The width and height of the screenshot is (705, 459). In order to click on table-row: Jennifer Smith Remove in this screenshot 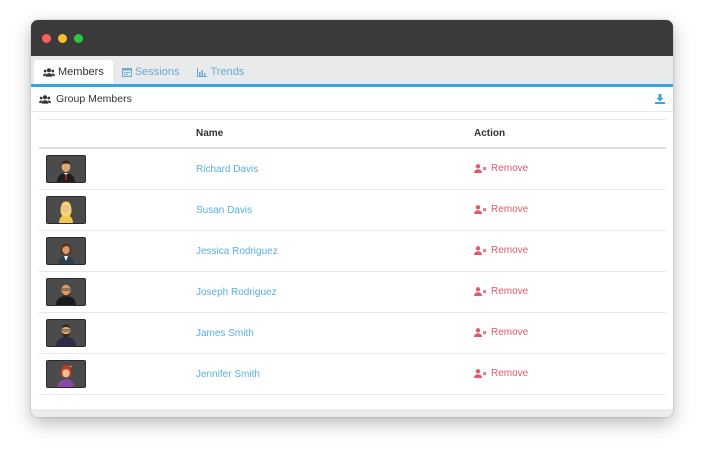, I will do `click(352, 374)`.